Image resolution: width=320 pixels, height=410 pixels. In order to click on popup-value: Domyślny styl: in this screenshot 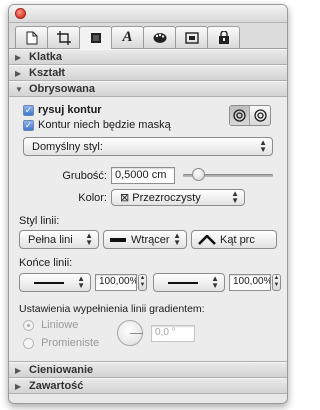, I will do `click(67, 146)`.